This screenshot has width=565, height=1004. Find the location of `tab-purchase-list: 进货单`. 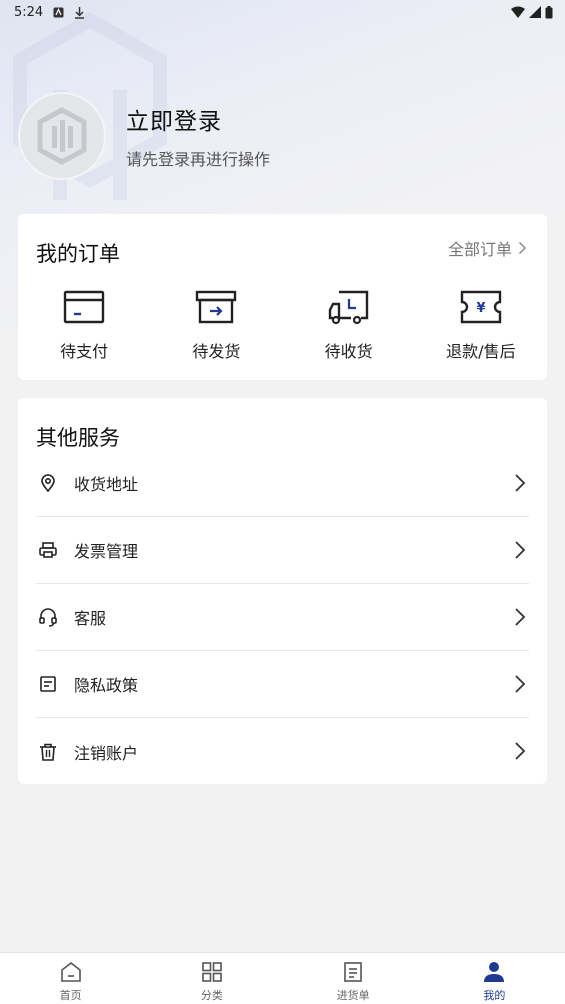

tab-purchase-list: 进货单 is located at coordinates (353, 978).